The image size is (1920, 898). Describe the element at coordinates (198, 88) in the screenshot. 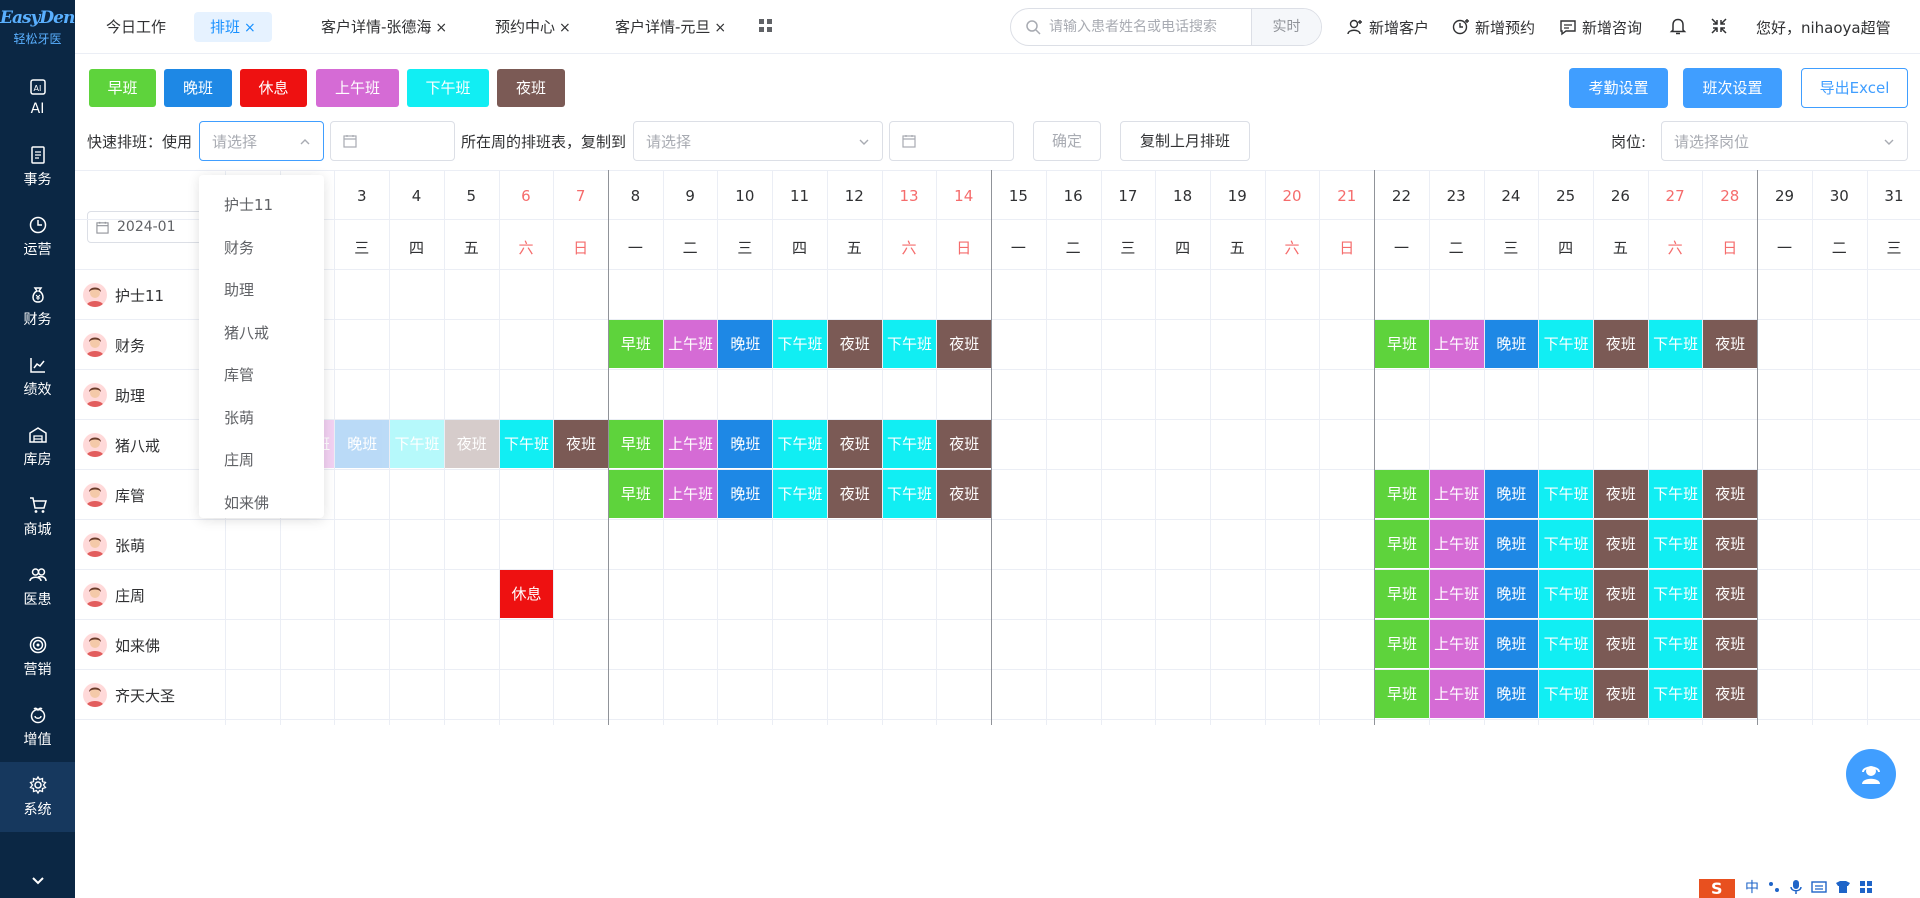

I see `shift-type-1: 晚班` at that location.